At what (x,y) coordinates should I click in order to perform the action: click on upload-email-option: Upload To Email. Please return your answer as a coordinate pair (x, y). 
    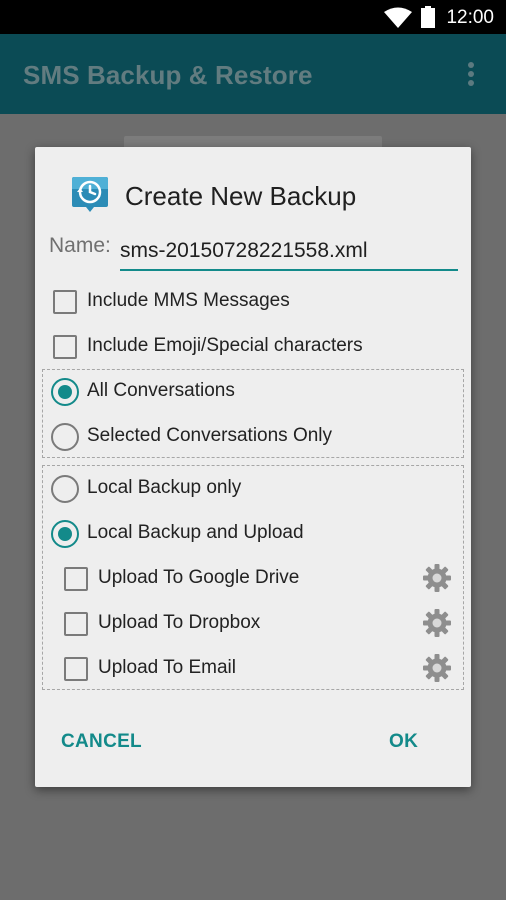
    Looking at the image, I should click on (253, 669).